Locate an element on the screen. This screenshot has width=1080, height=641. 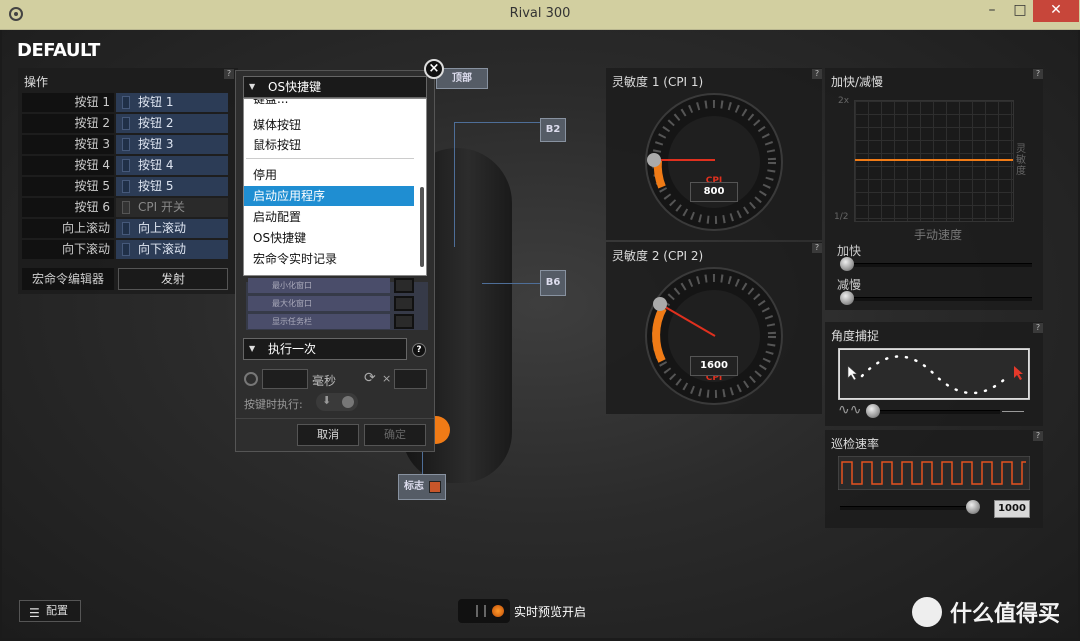
op-row-2: 按钮 2 按钮 2 is located at coordinates (125, 124).